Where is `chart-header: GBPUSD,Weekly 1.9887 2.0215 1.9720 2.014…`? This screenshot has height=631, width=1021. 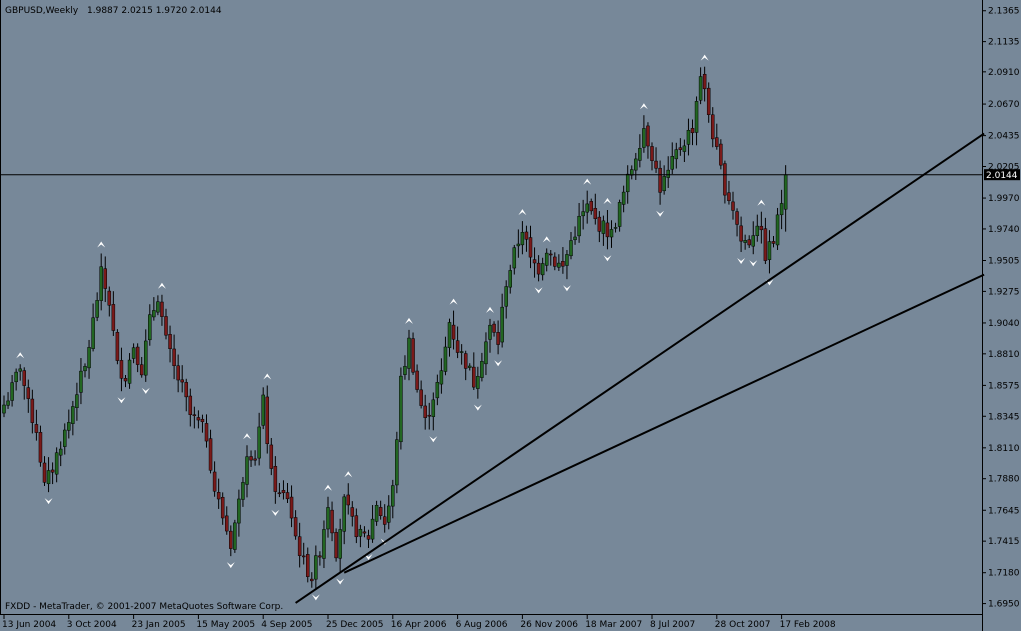
chart-header: GBPUSD,Weekly 1.9887 2.0215 1.9720 2.014… is located at coordinates (113, 11).